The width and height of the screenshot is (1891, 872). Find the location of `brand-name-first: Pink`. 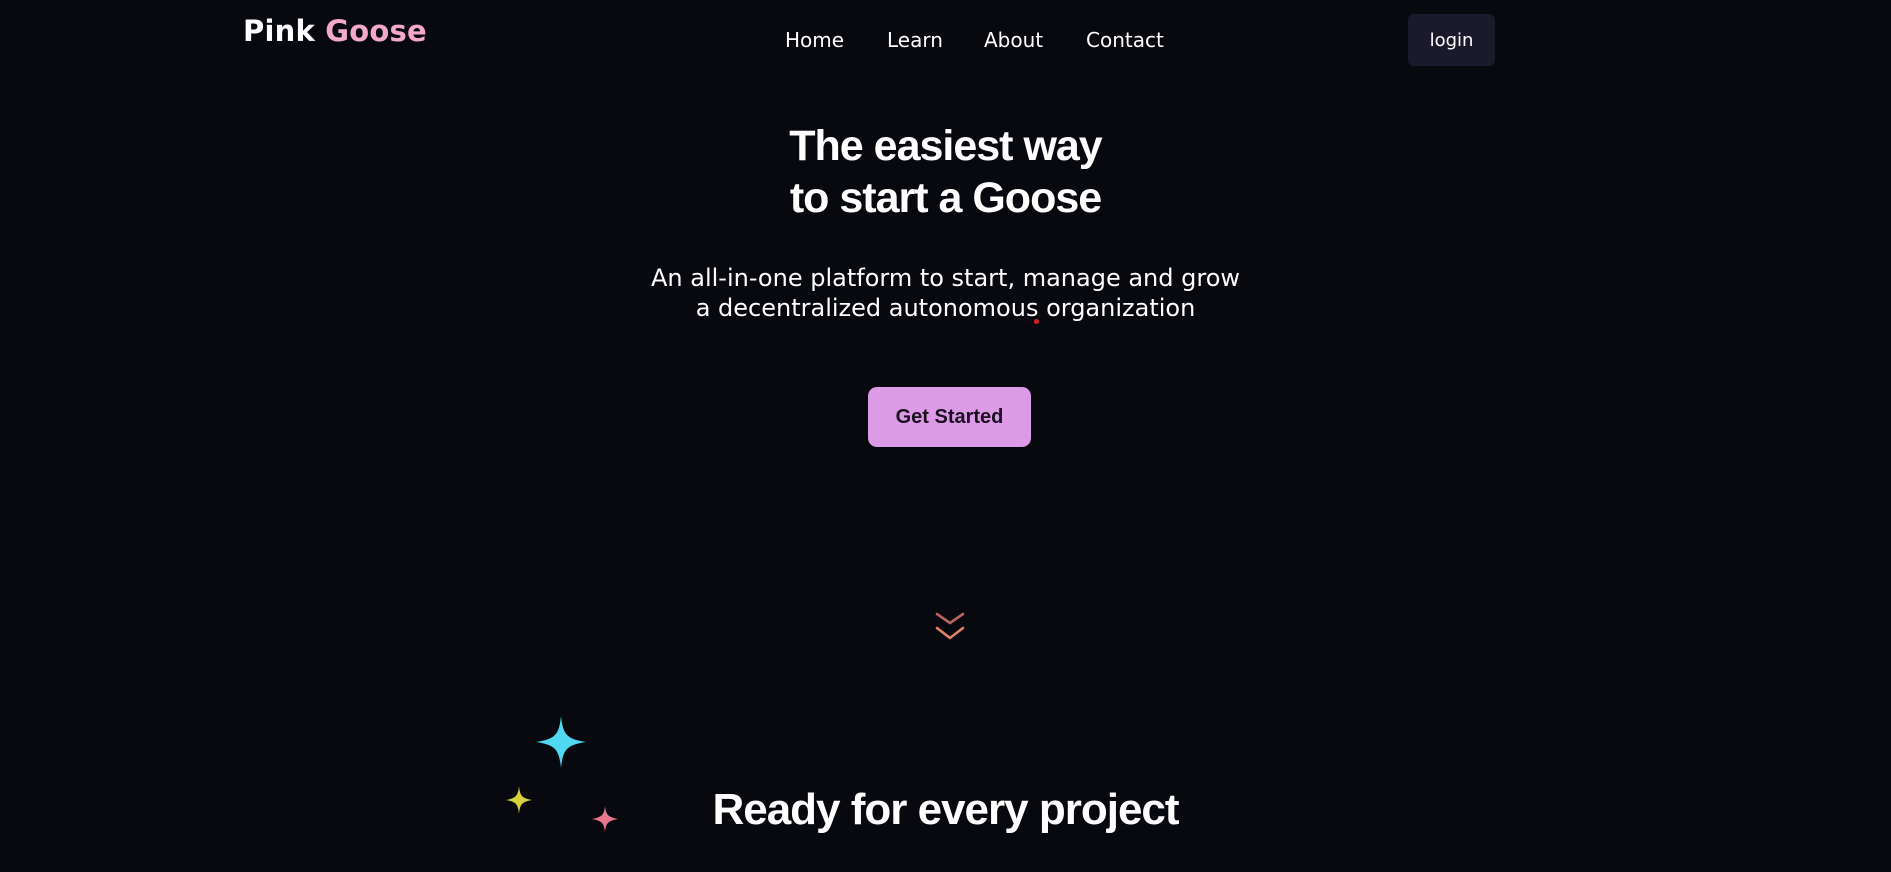

brand-name-first: Pink is located at coordinates (279, 31).